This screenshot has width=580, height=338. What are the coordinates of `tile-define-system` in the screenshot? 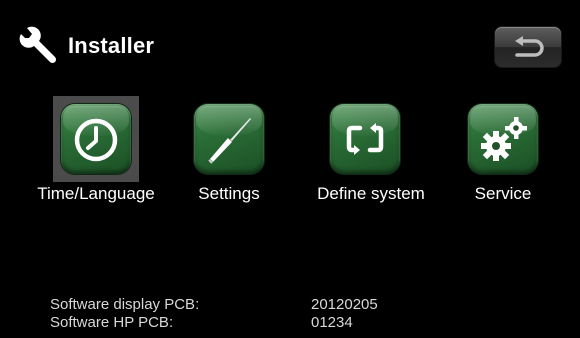 It's located at (365, 139).